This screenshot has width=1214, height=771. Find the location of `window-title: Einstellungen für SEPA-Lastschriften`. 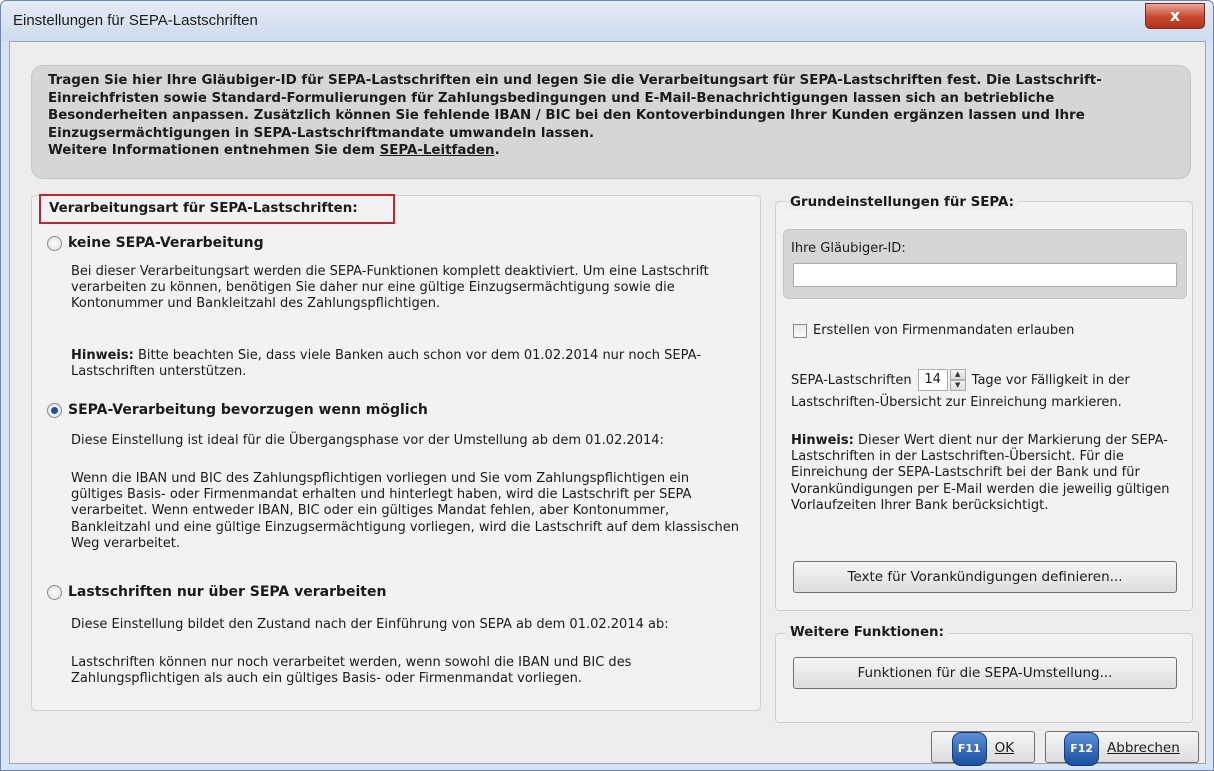

window-title: Einstellungen für SEPA-Lastschriften is located at coordinates (135, 20).